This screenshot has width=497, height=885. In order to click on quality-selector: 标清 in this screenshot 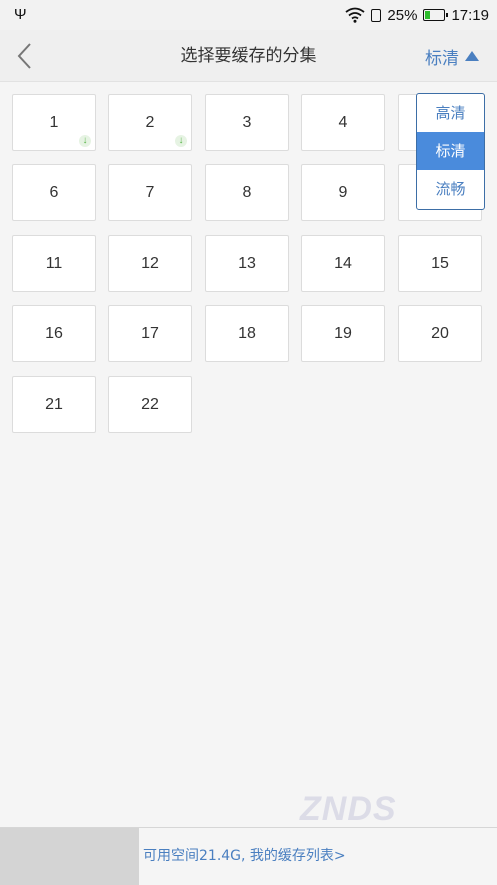, I will do `click(452, 56)`.